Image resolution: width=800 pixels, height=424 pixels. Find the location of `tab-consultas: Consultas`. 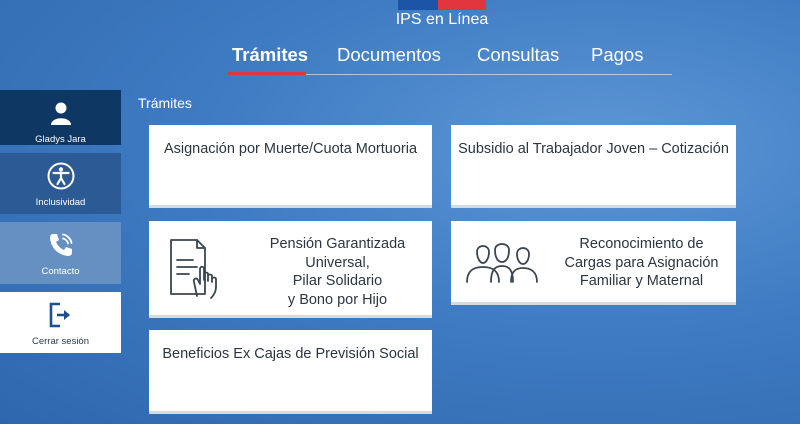

tab-consultas: Consultas is located at coordinates (518, 55).